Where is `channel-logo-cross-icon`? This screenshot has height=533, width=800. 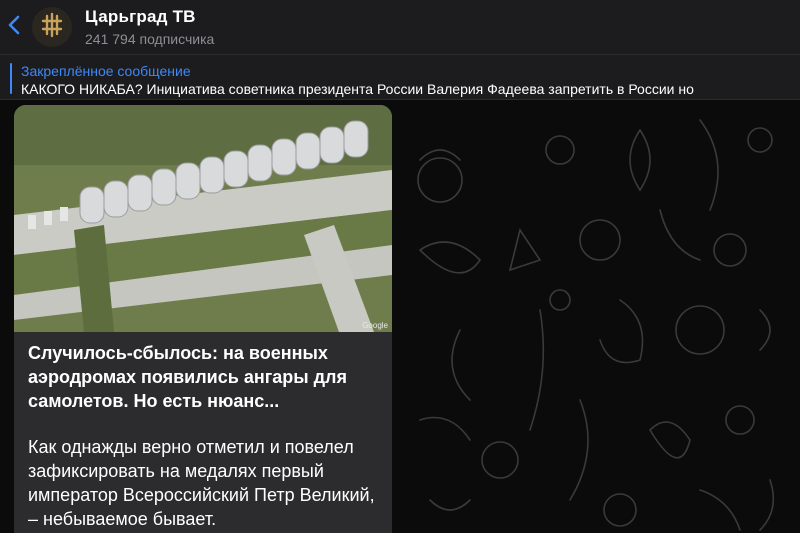
channel-logo-cross-icon is located at coordinates (52, 27).